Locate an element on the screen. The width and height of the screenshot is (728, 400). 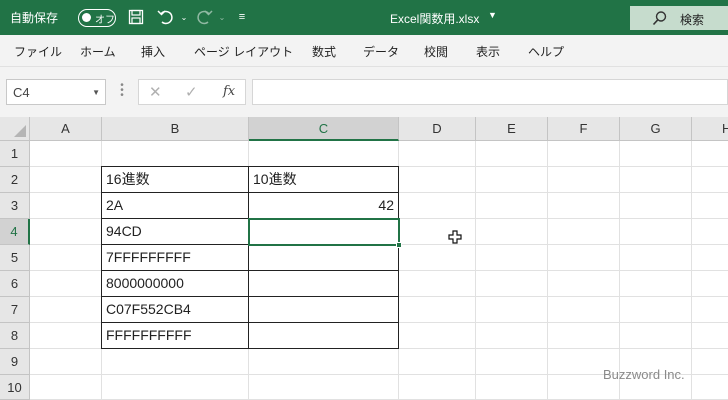
redo-icon is located at coordinates (204, 17).